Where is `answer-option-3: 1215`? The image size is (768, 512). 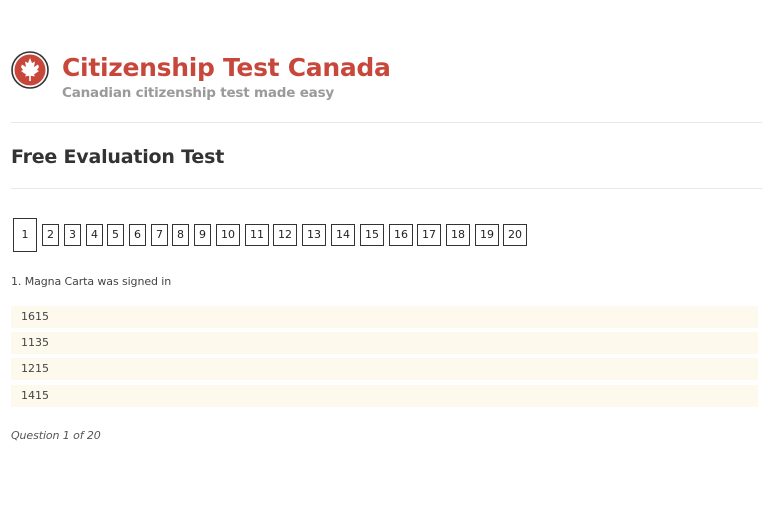
answer-option-3: 1215 is located at coordinates (384, 369).